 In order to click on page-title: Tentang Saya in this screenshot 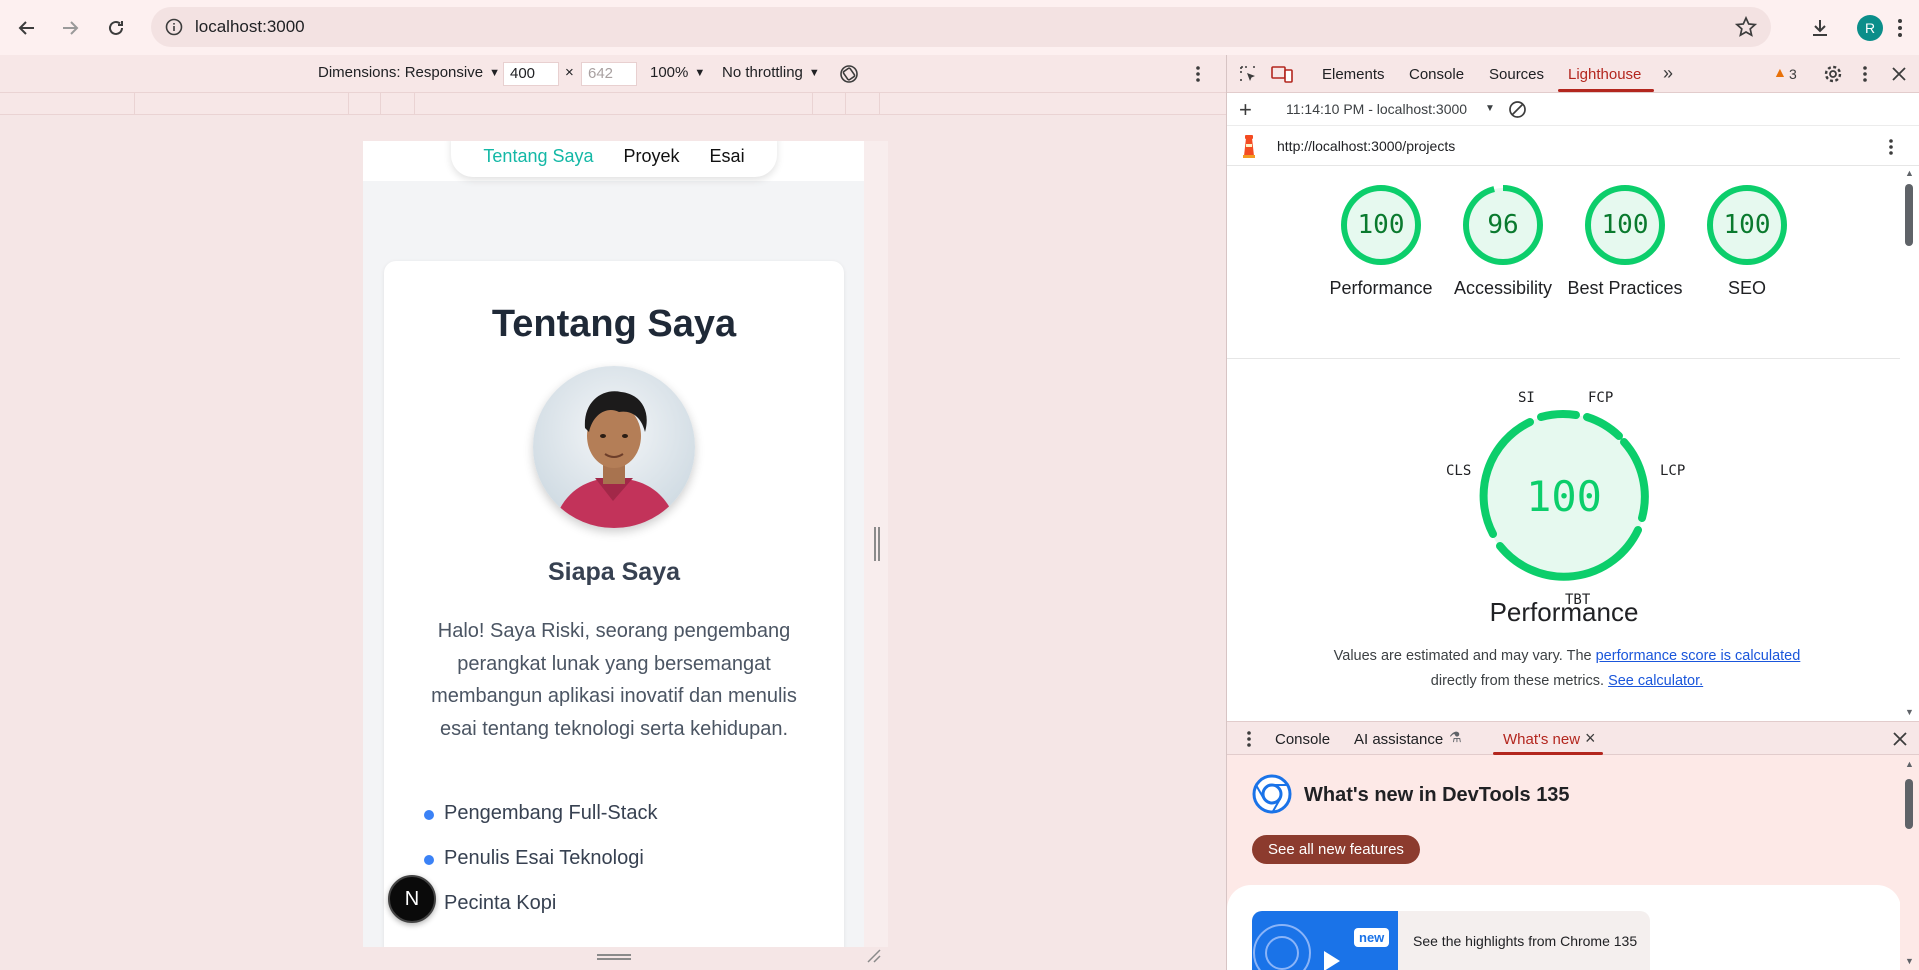, I will do `click(614, 324)`.